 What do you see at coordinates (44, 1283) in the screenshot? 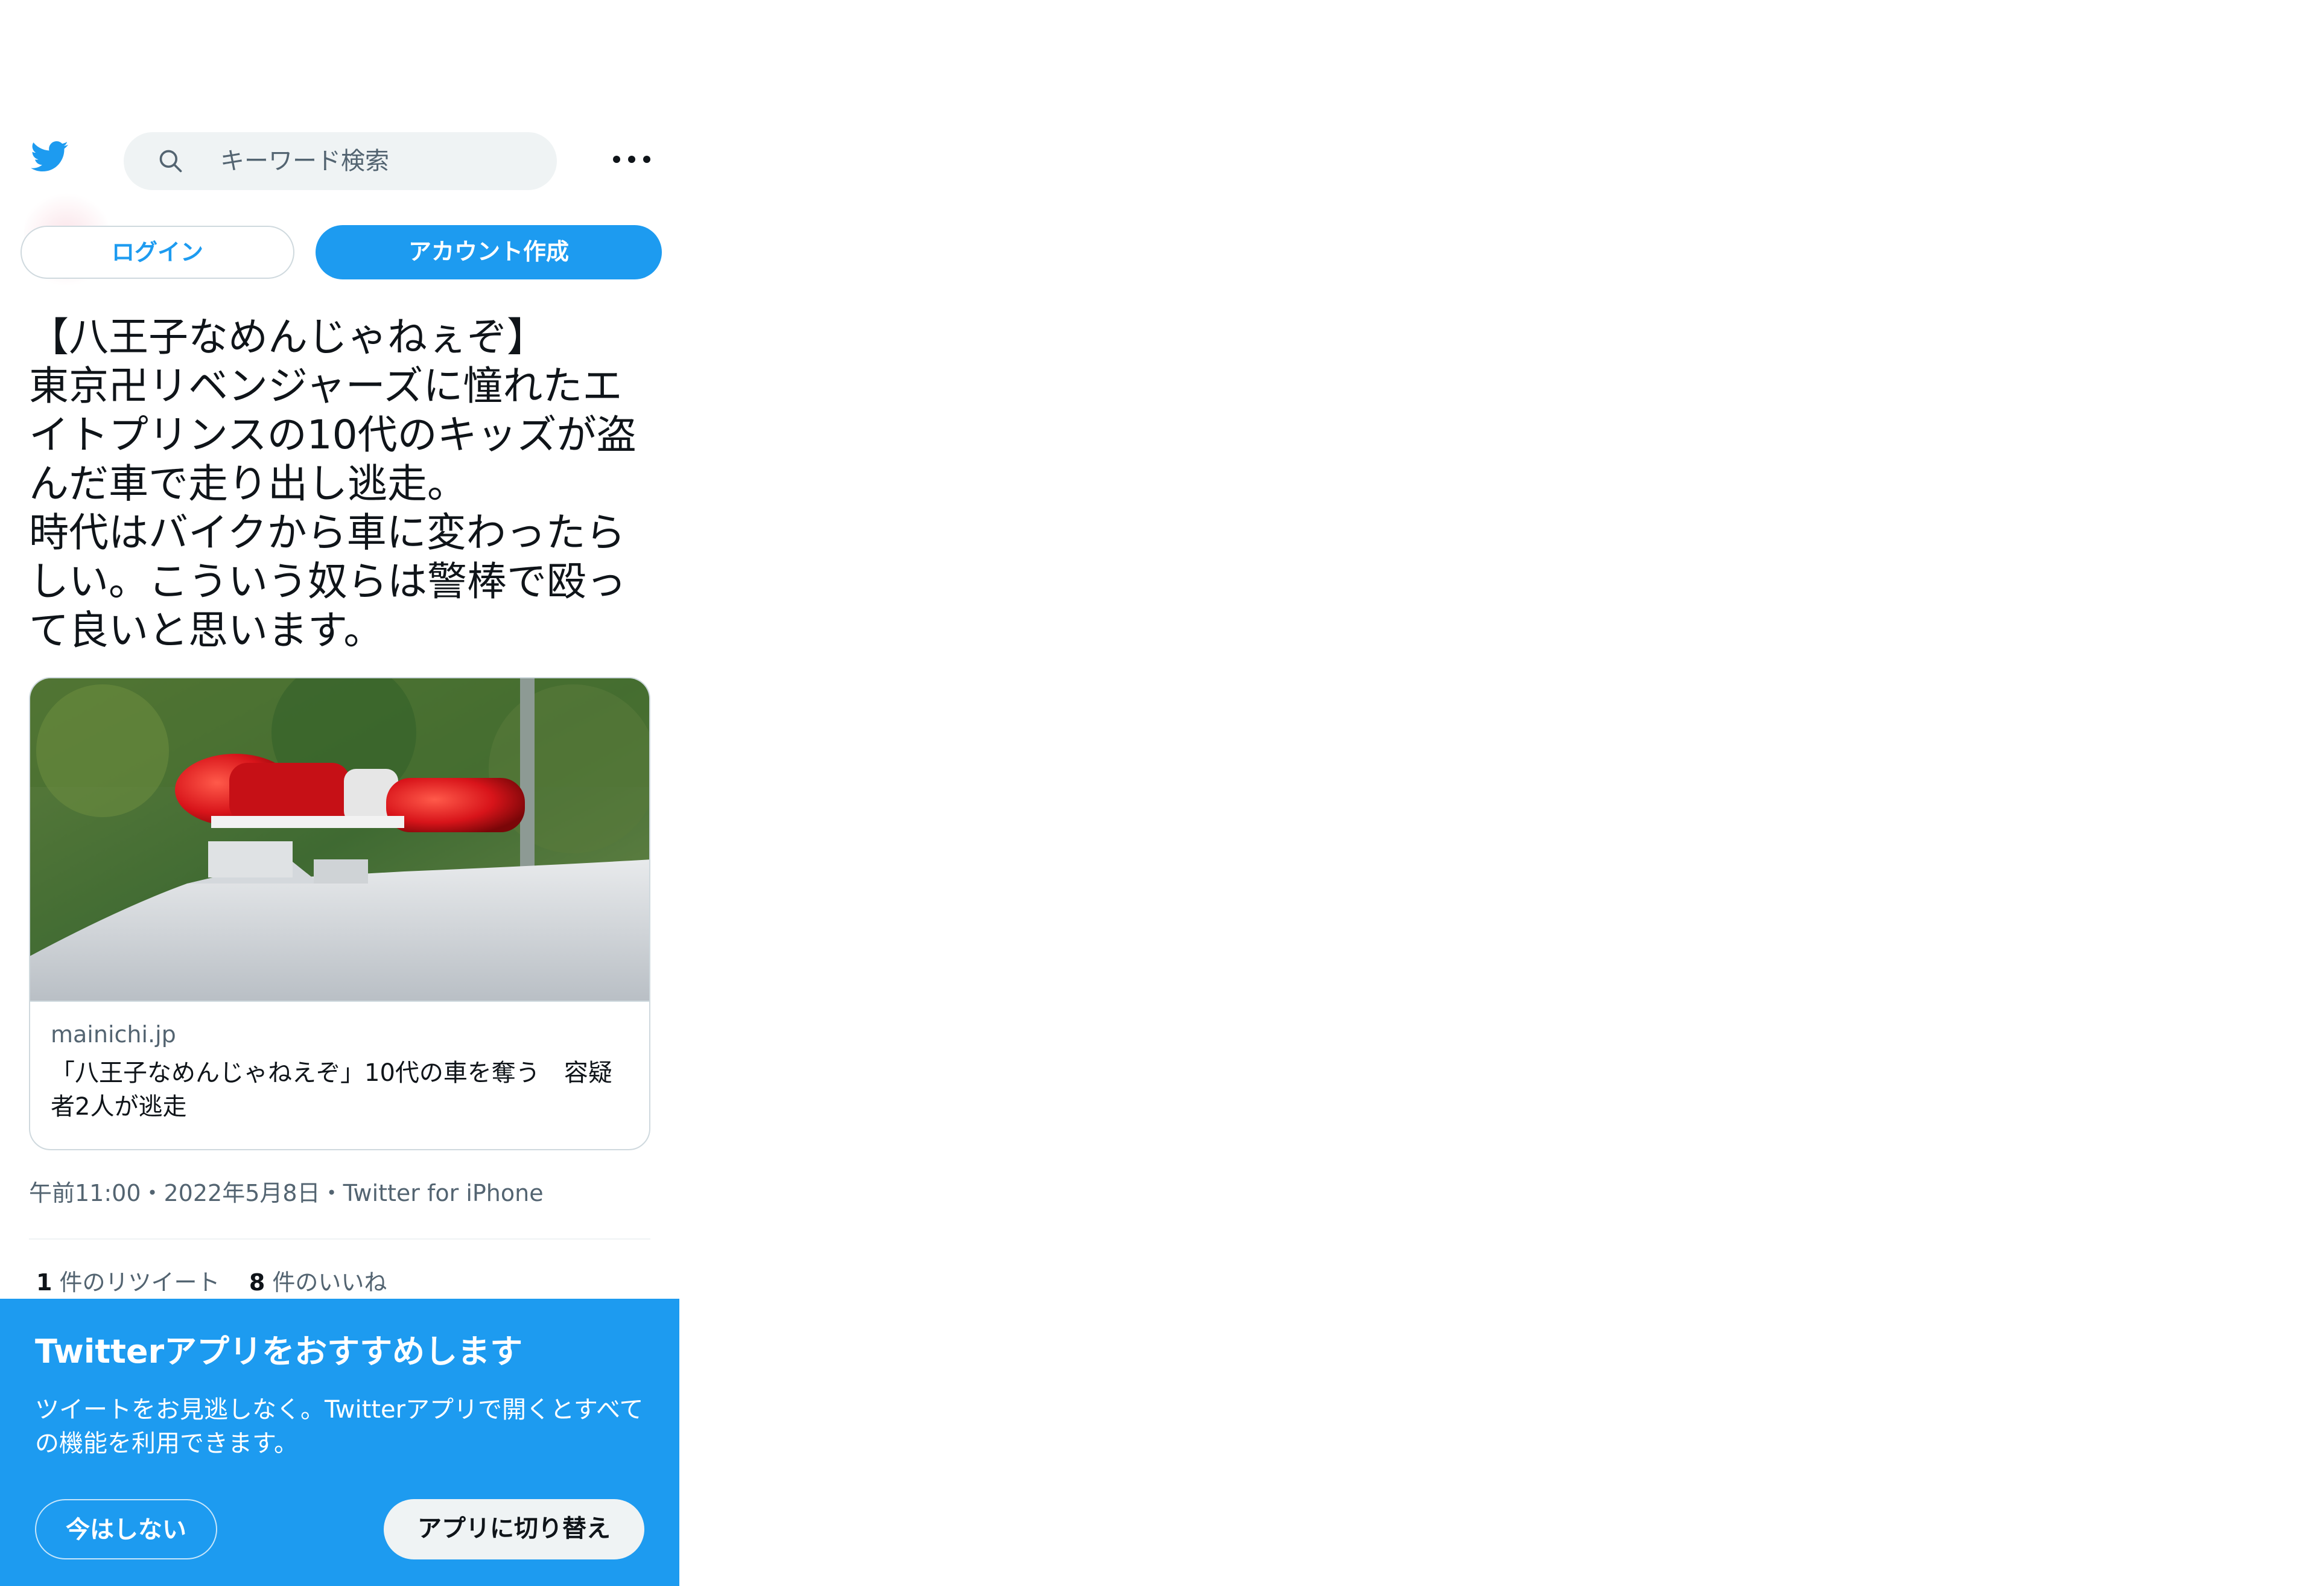
I see `retweet-count: 1` at bounding box center [44, 1283].